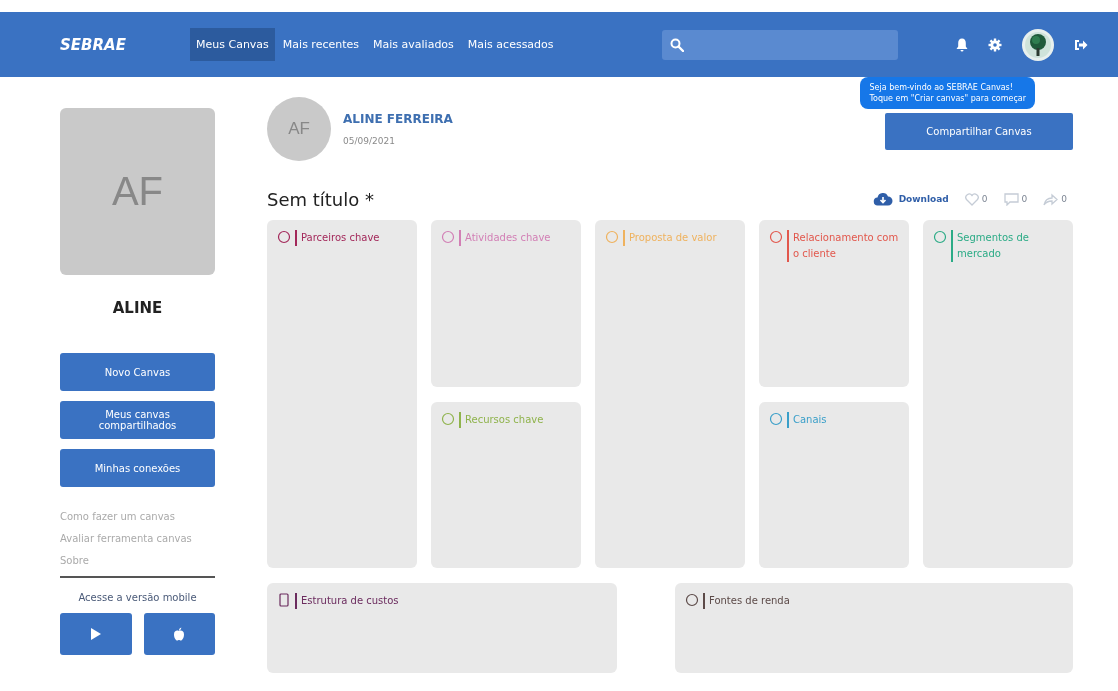  I want to click on canvas-block: Estrutura de custos, so click(442, 628).